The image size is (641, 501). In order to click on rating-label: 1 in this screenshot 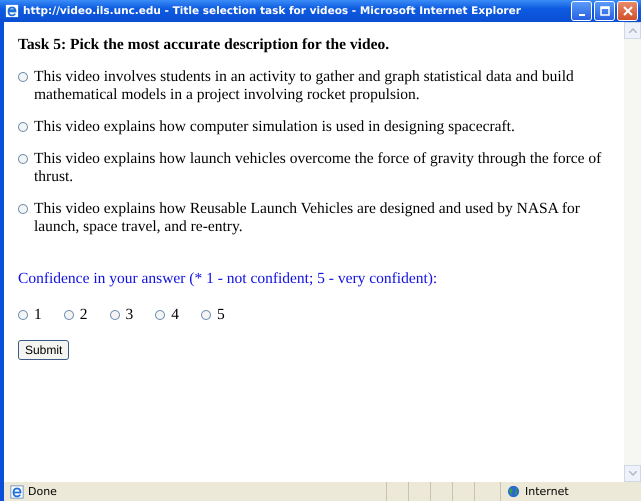, I will do `click(38, 314)`.